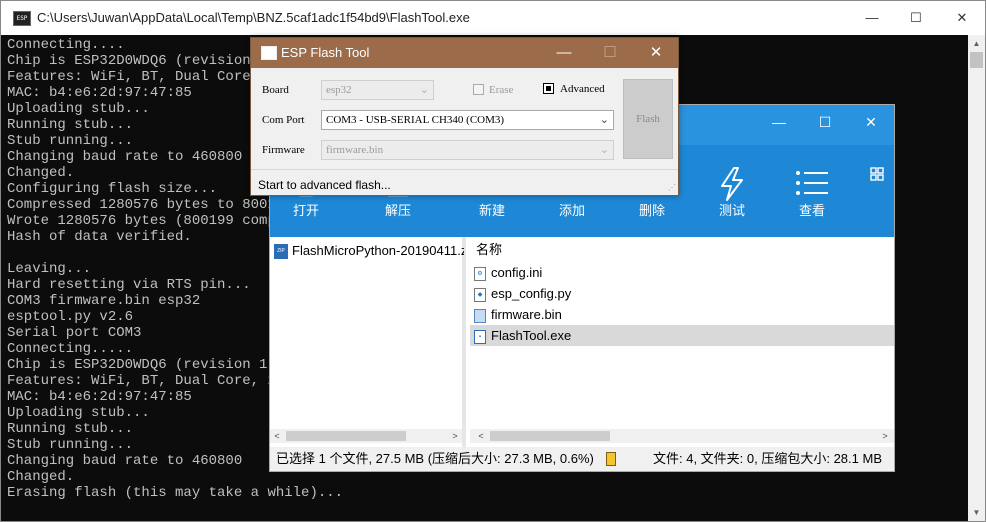  Describe the element at coordinates (825, 122) in the screenshot. I see `archive-maximize-button: ☐` at that location.